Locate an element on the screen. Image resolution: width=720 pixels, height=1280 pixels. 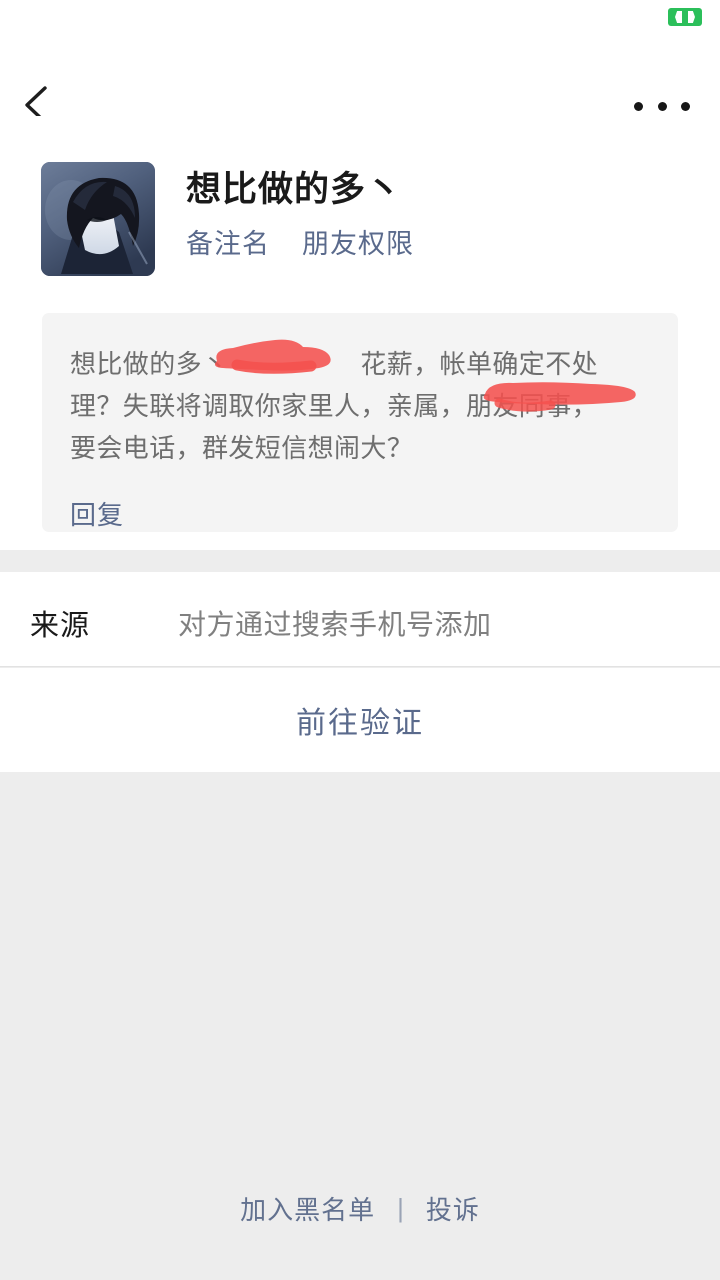
complain-link: 投诉 is located at coordinates (453, 1208).